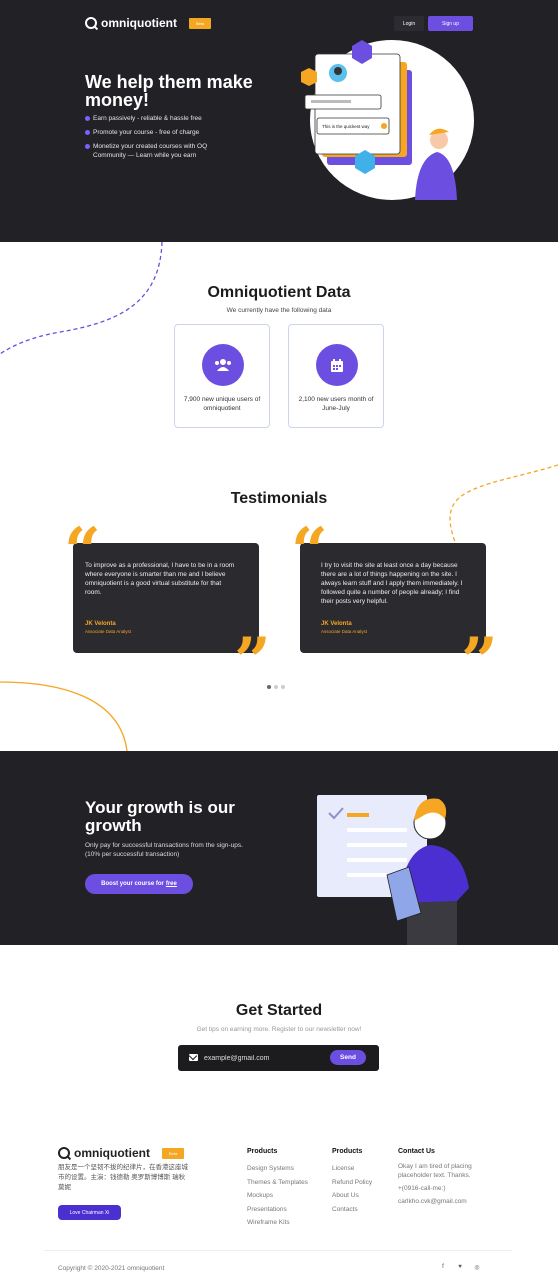 Image resolution: width=558 pixels, height=1280 pixels. Describe the element at coordinates (160, 816) in the screenshot. I see `growth-title: Your growth is our growth` at that location.